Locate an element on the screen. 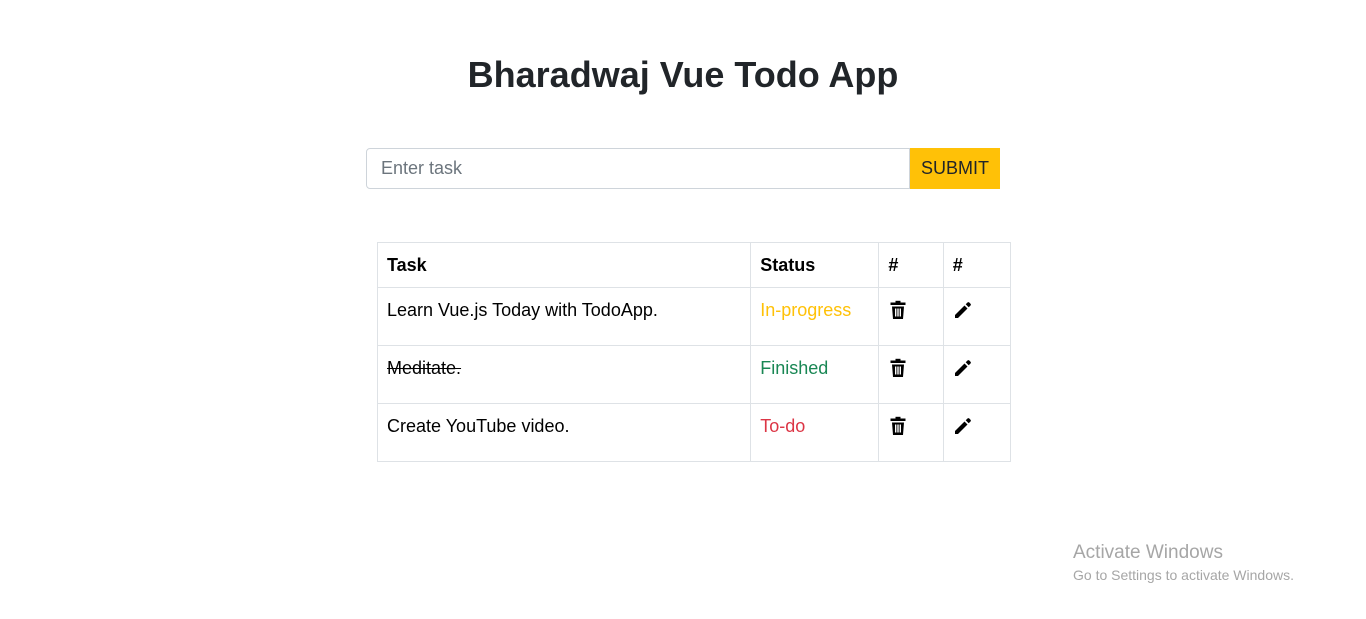 This screenshot has width=1366, height=619. edit-column-header: # is located at coordinates (977, 265).